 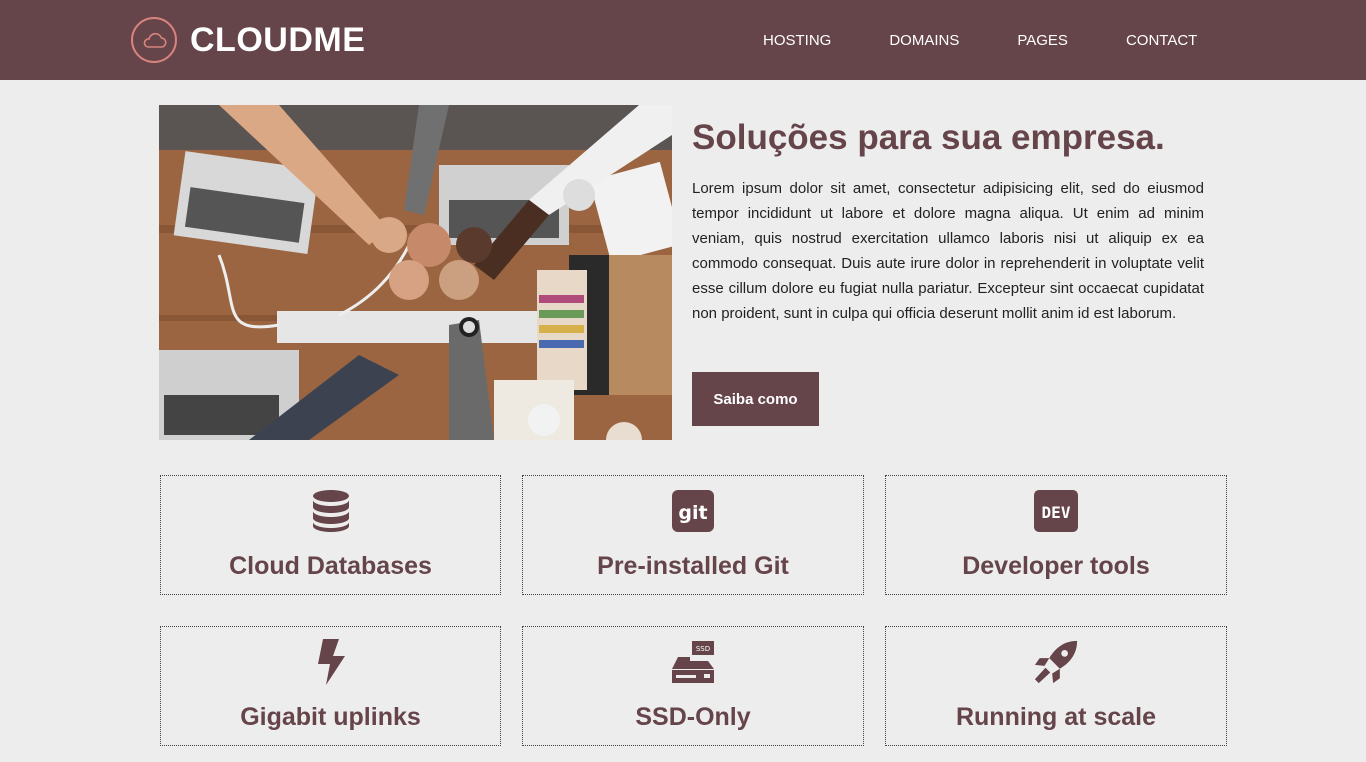 What do you see at coordinates (1056, 662) in the screenshot?
I see `rocket-icon` at bounding box center [1056, 662].